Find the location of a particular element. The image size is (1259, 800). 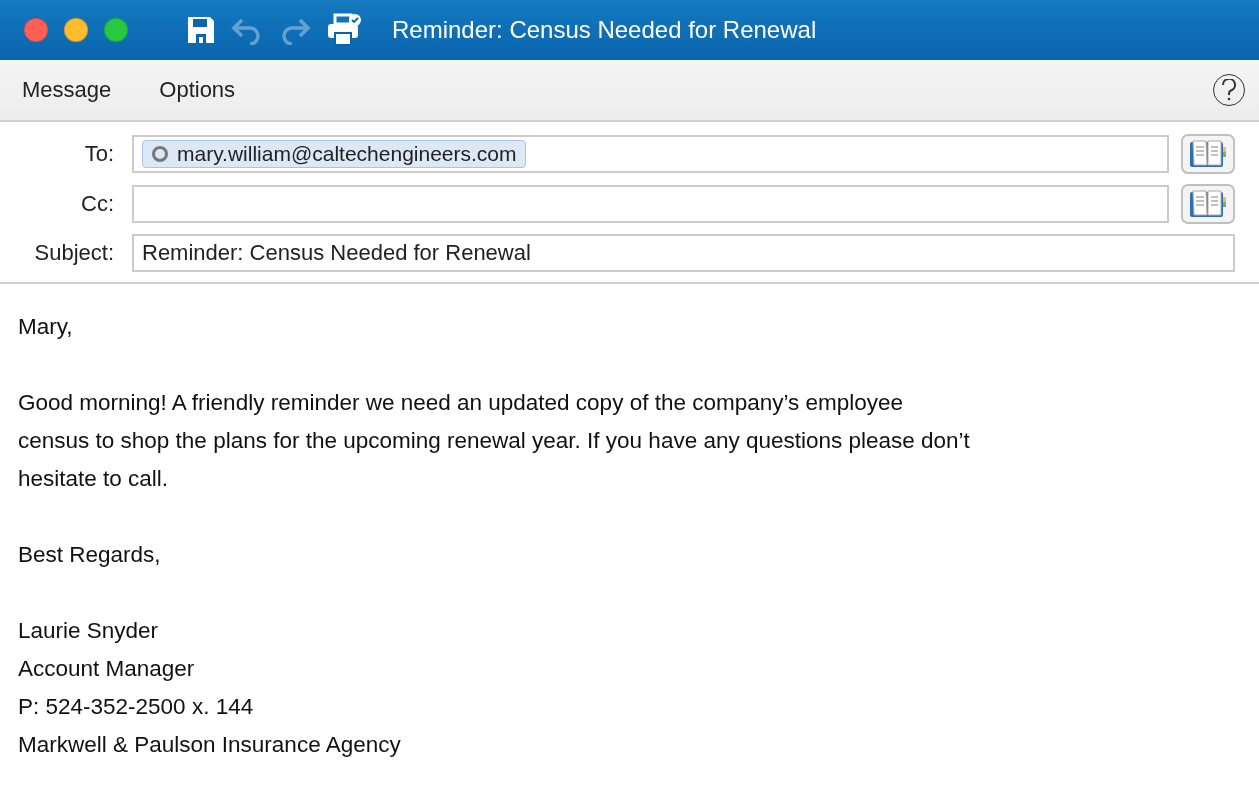

recipient-token: mary.william@caltechengineers.com is located at coordinates (334, 154).